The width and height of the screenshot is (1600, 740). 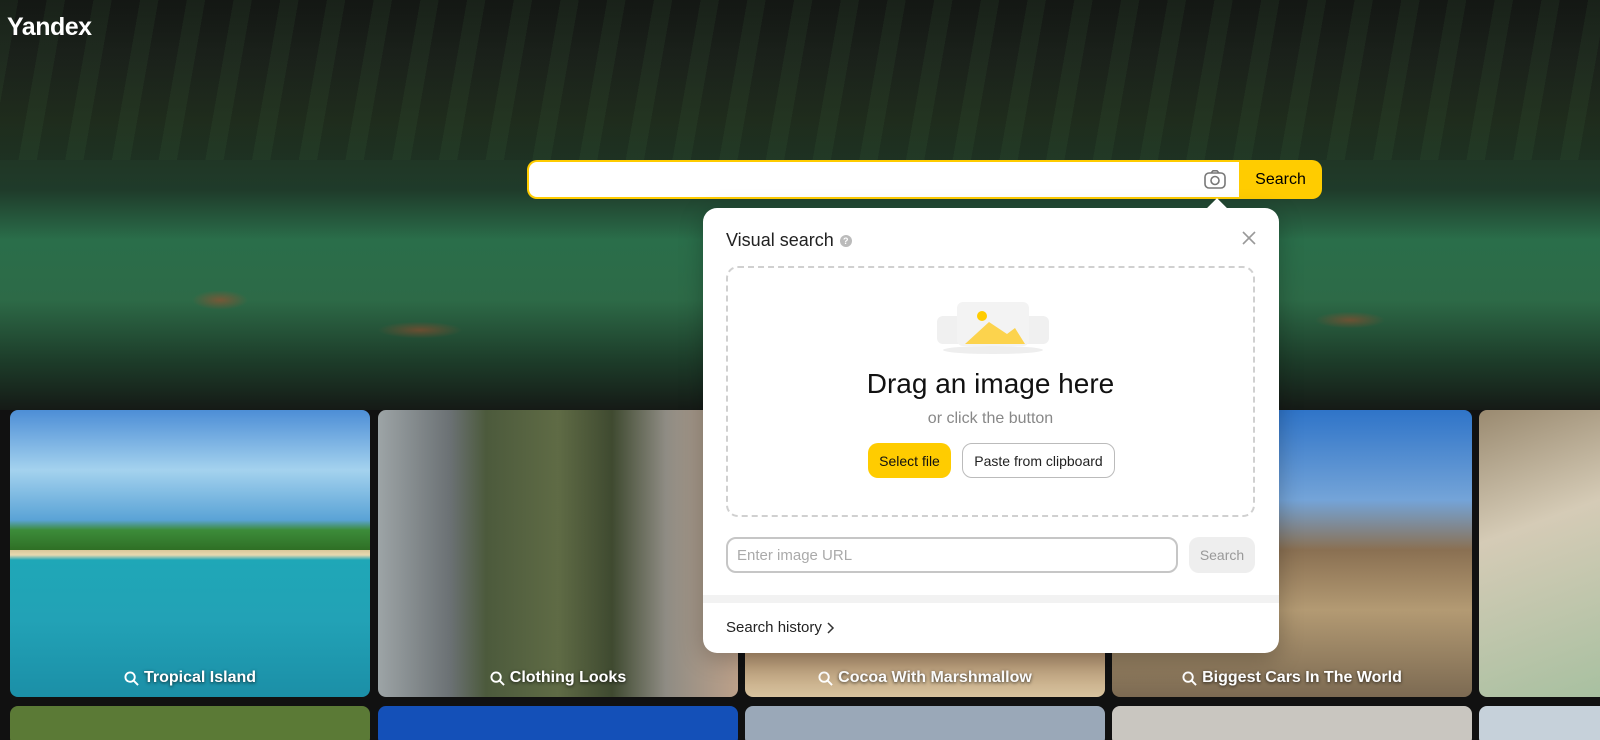 What do you see at coordinates (558, 553) in the screenshot?
I see `tile-clothing-looks: Clothing Looks` at bounding box center [558, 553].